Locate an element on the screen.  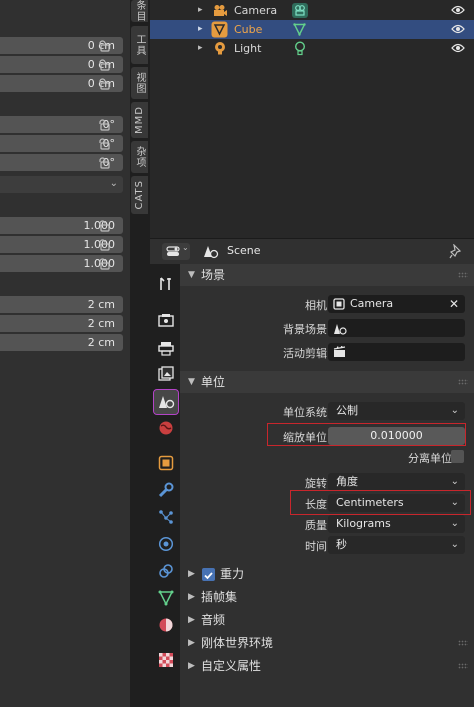
panel-title: 自定义属性 is located at coordinates (231, 666).